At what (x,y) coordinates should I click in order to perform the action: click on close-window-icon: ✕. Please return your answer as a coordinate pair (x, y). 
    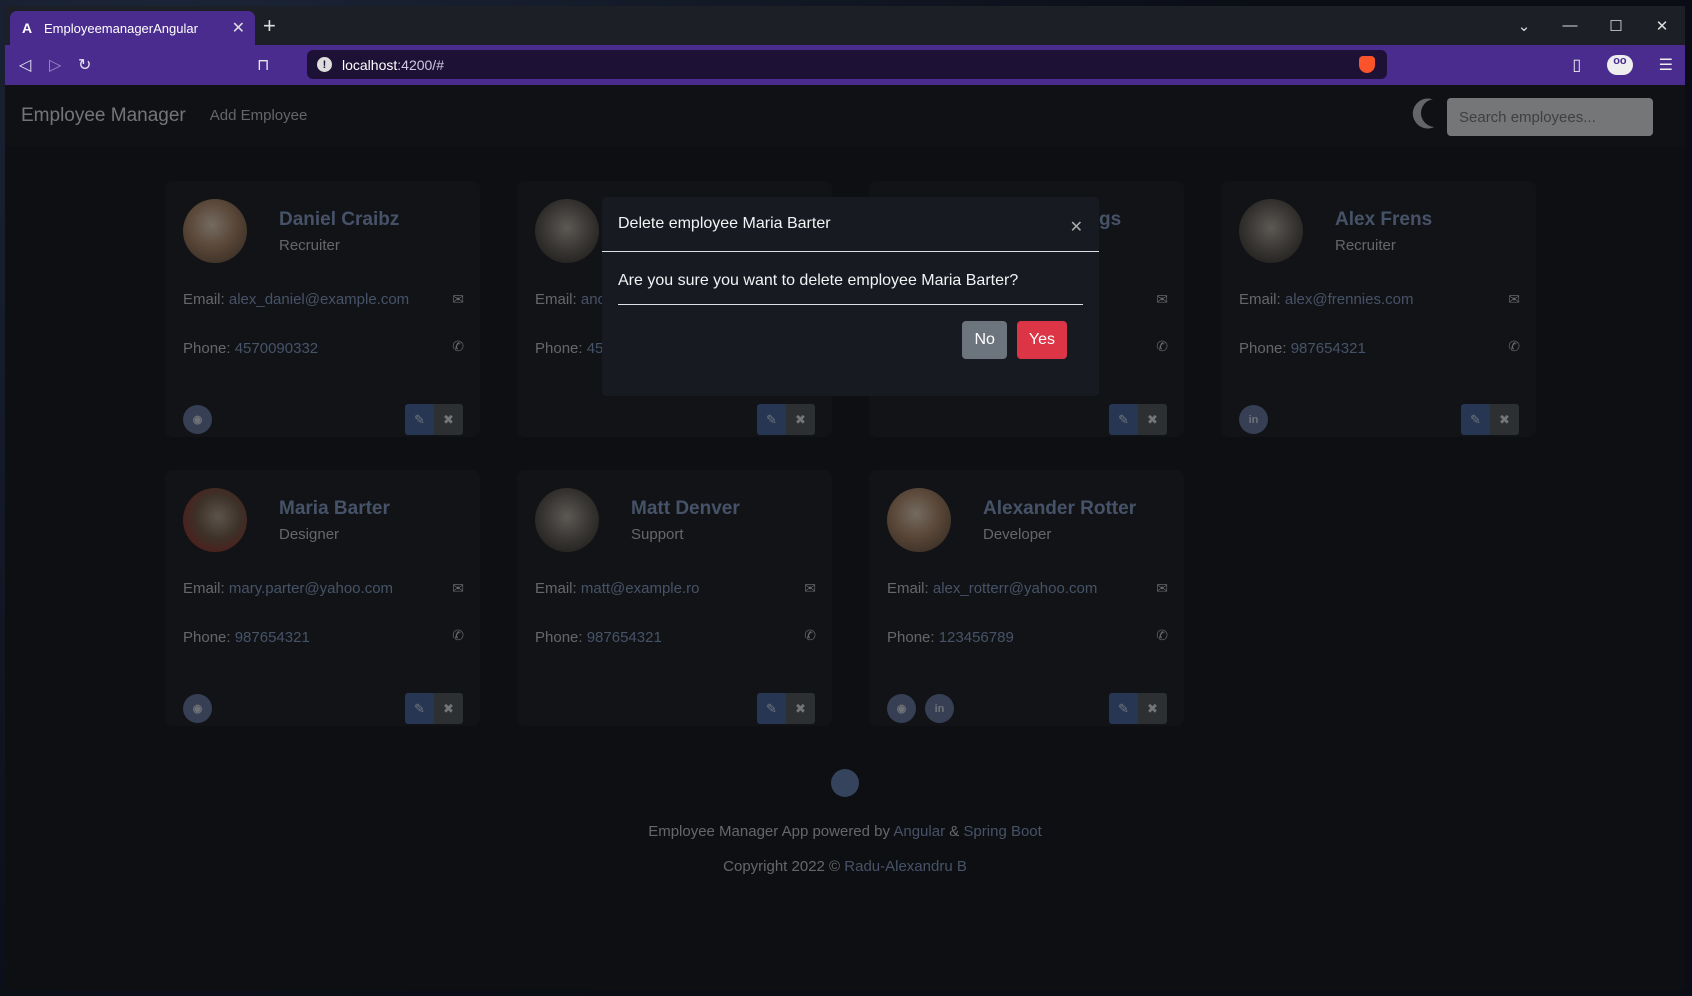
    Looking at the image, I should click on (1662, 25).